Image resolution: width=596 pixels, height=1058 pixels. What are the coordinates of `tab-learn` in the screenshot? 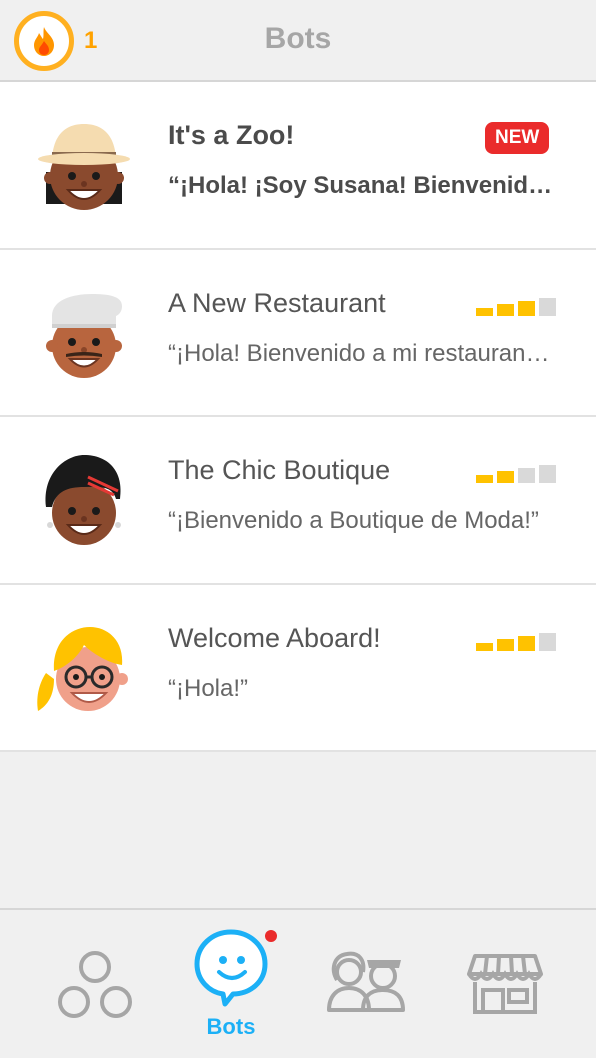 It's located at (95, 984).